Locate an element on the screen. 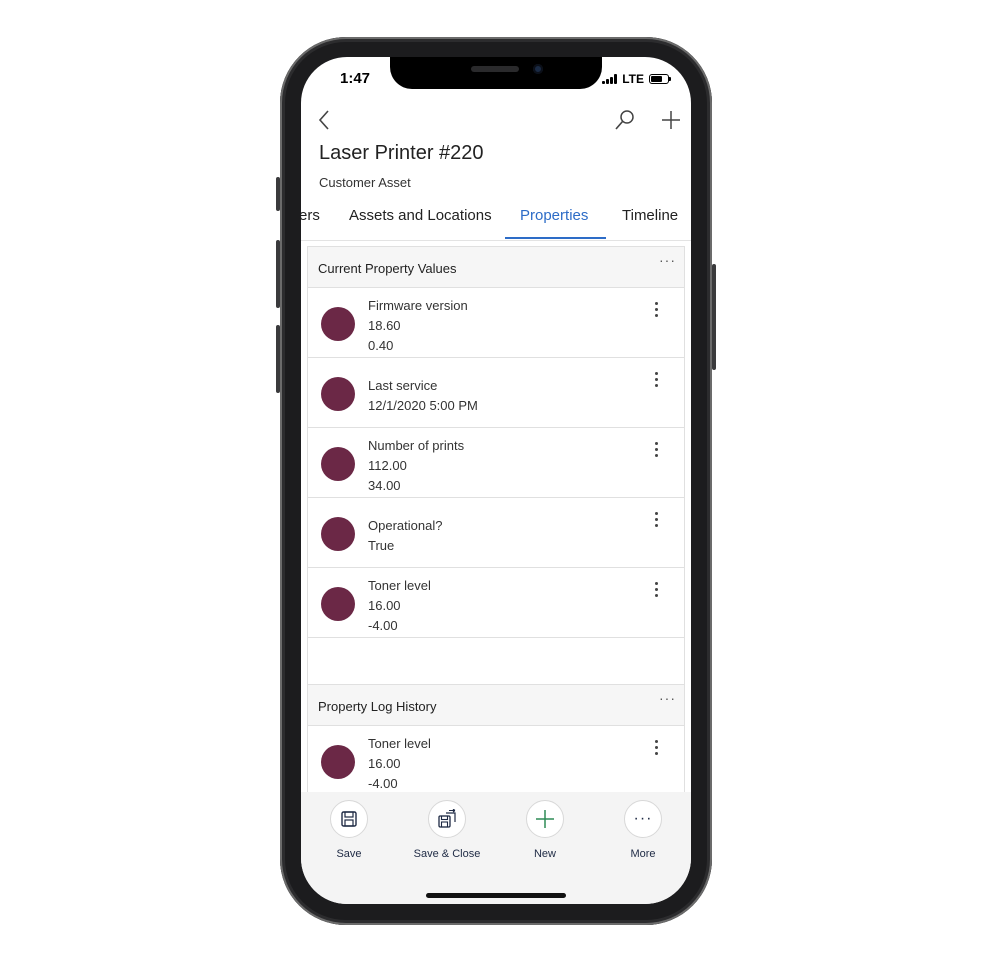  new-button: New is located at coordinates (545, 830).